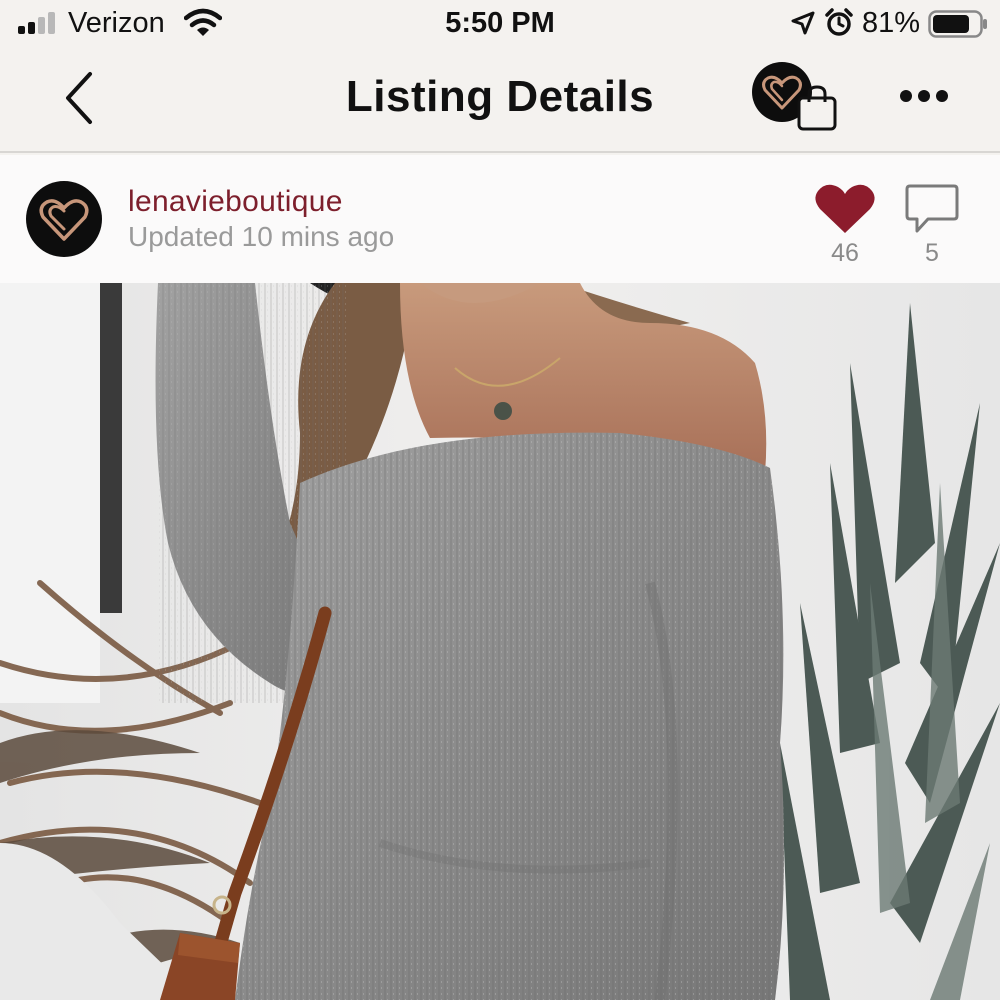 The width and height of the screenshot is (1000, 1000). Describe the element at coordinates (500, 25) in the screenshot. I see `status-bar: Verizon 5:50 PM 81%` at that location.